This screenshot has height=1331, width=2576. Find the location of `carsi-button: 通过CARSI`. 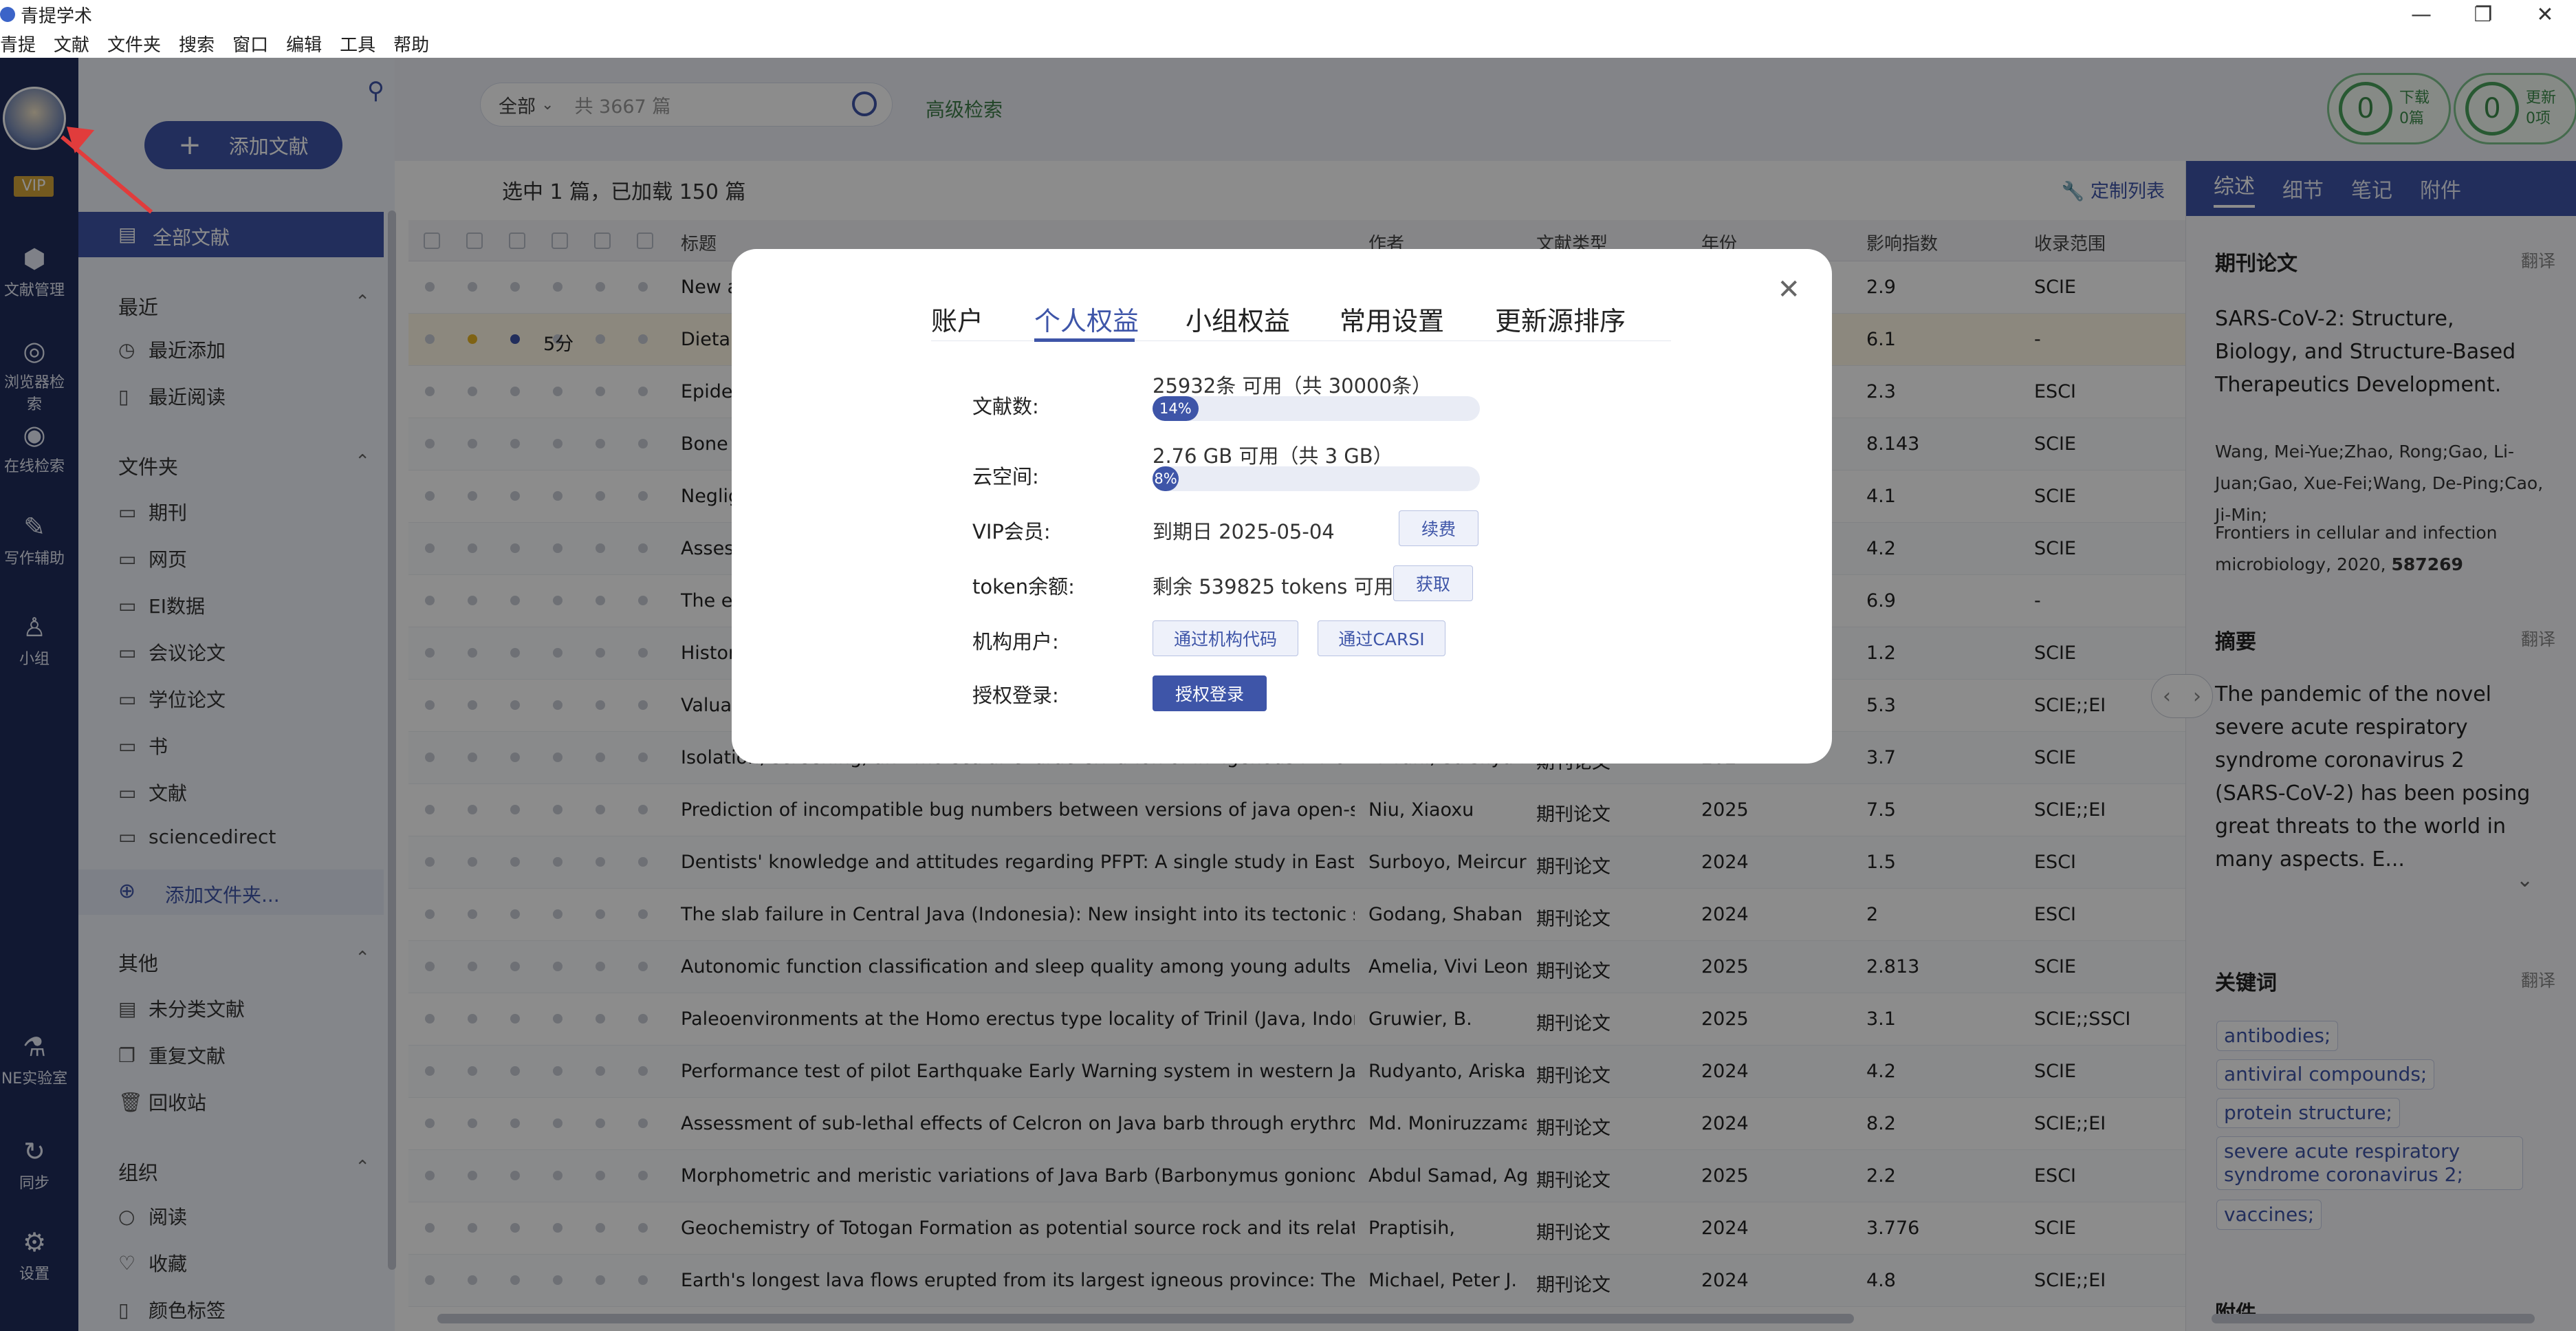

carsi-button: 通过CARSI is located at coordinates (1381, 638).